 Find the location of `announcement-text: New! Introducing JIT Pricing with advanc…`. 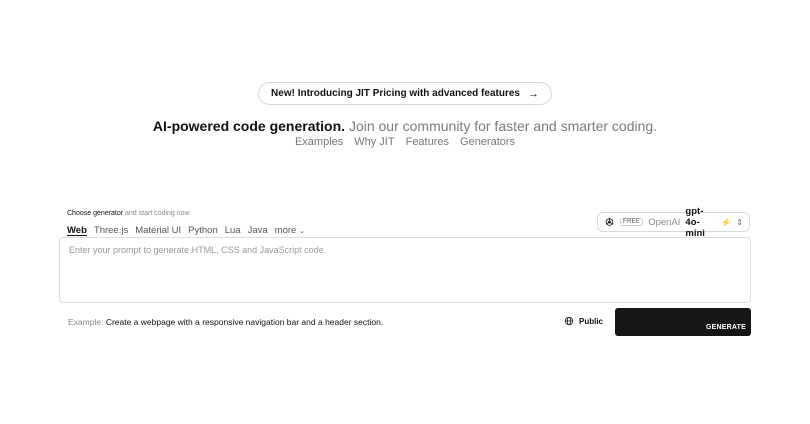

announcement-text: New! Introducing JIT Pricing with advanc… is located at coordinates (395, 93).